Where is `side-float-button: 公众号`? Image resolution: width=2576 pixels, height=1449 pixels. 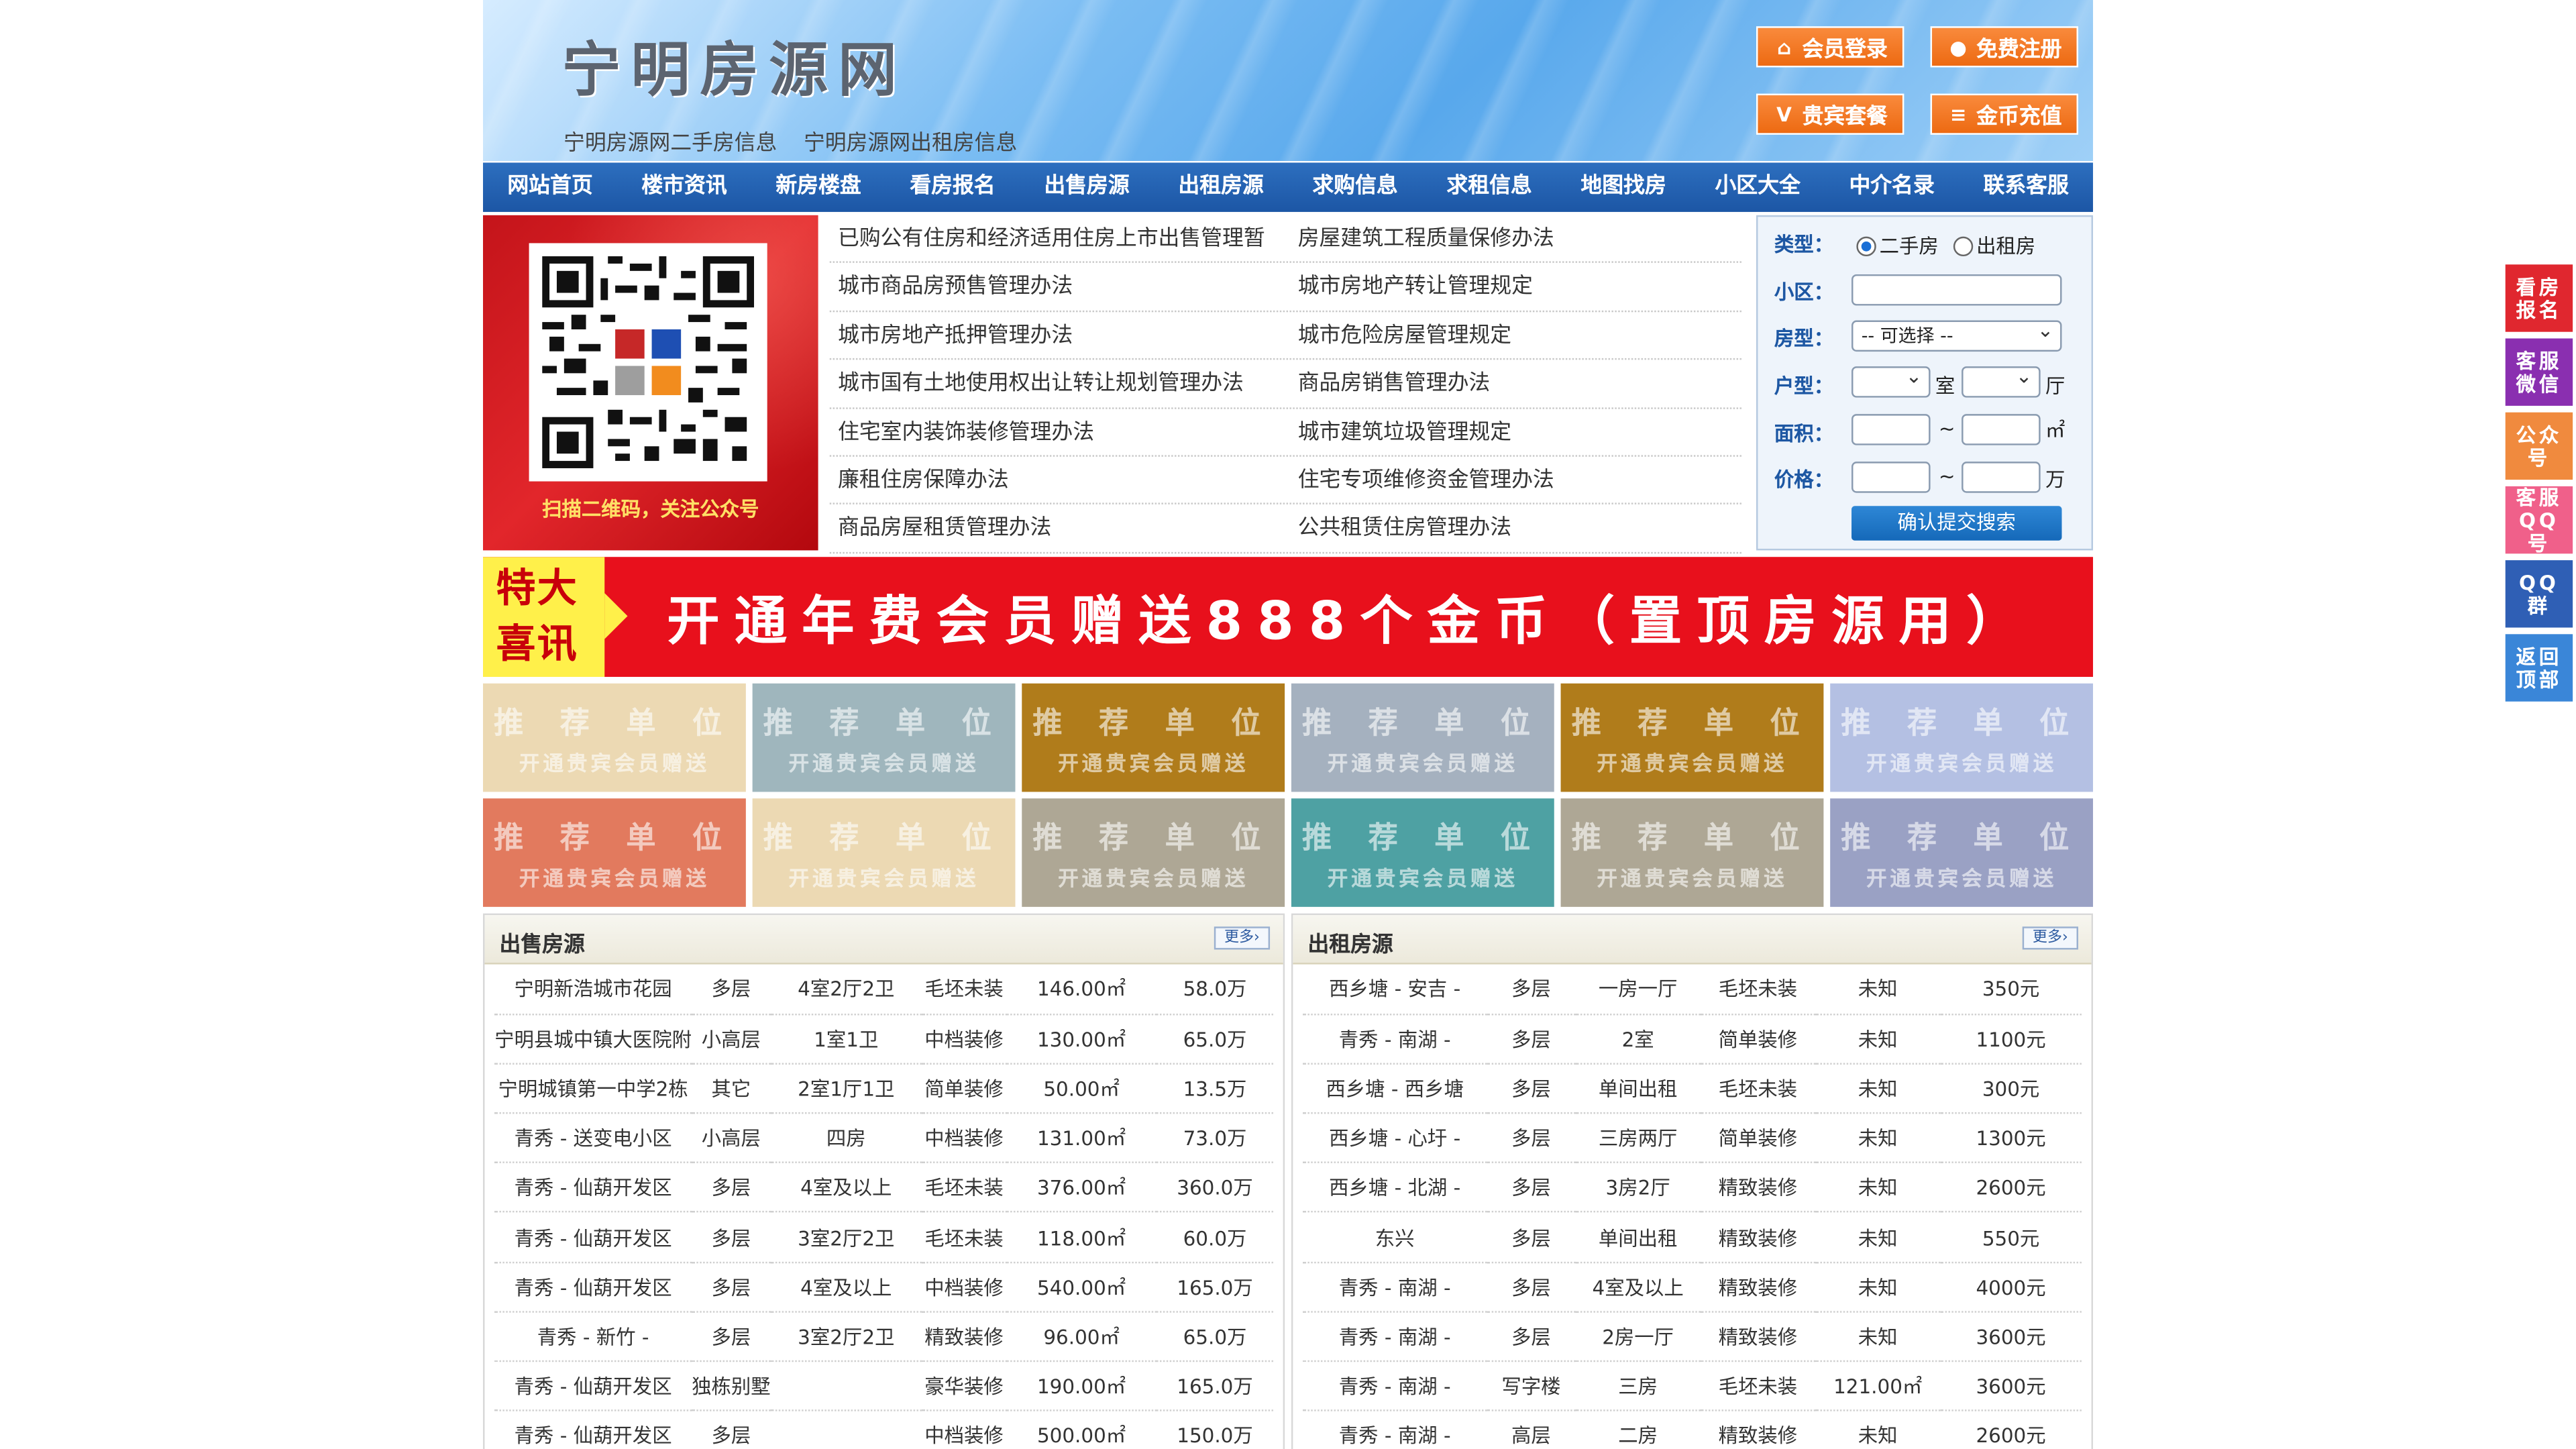 side-float-button: 公众号 is located at coordinates (2539, 446).